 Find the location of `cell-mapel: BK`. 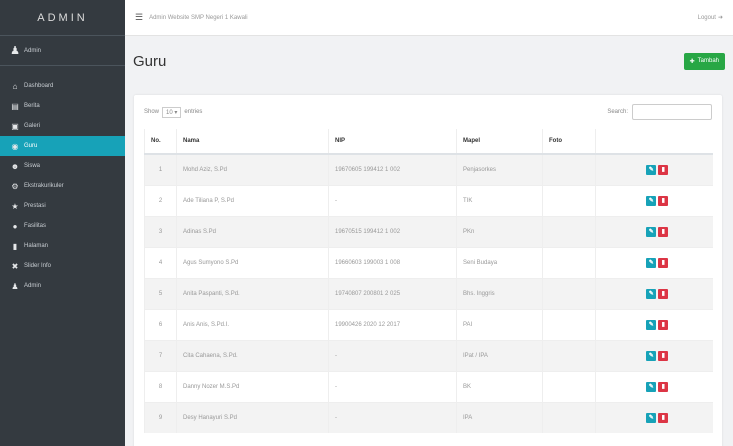

cell-mapel: BK is located at coordinates (499, 386).